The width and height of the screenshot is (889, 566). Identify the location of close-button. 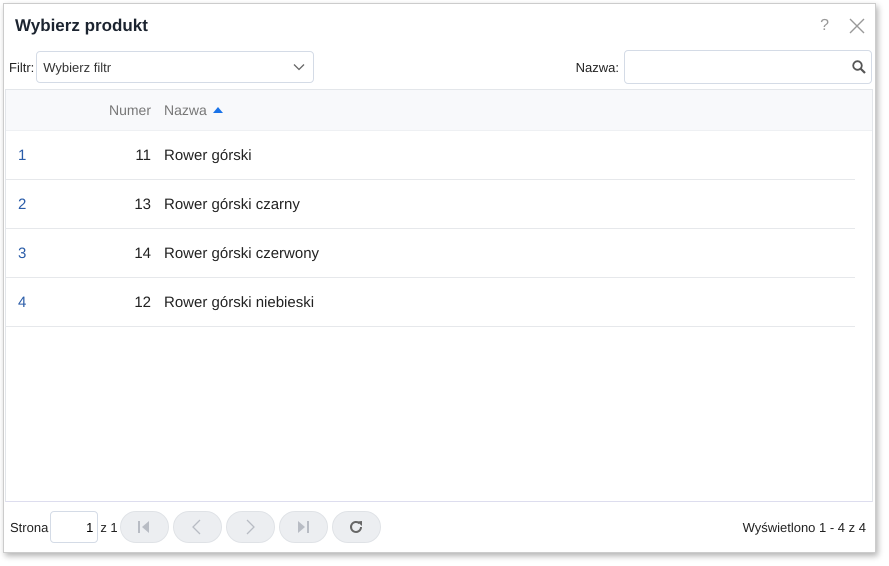
(857, 26).